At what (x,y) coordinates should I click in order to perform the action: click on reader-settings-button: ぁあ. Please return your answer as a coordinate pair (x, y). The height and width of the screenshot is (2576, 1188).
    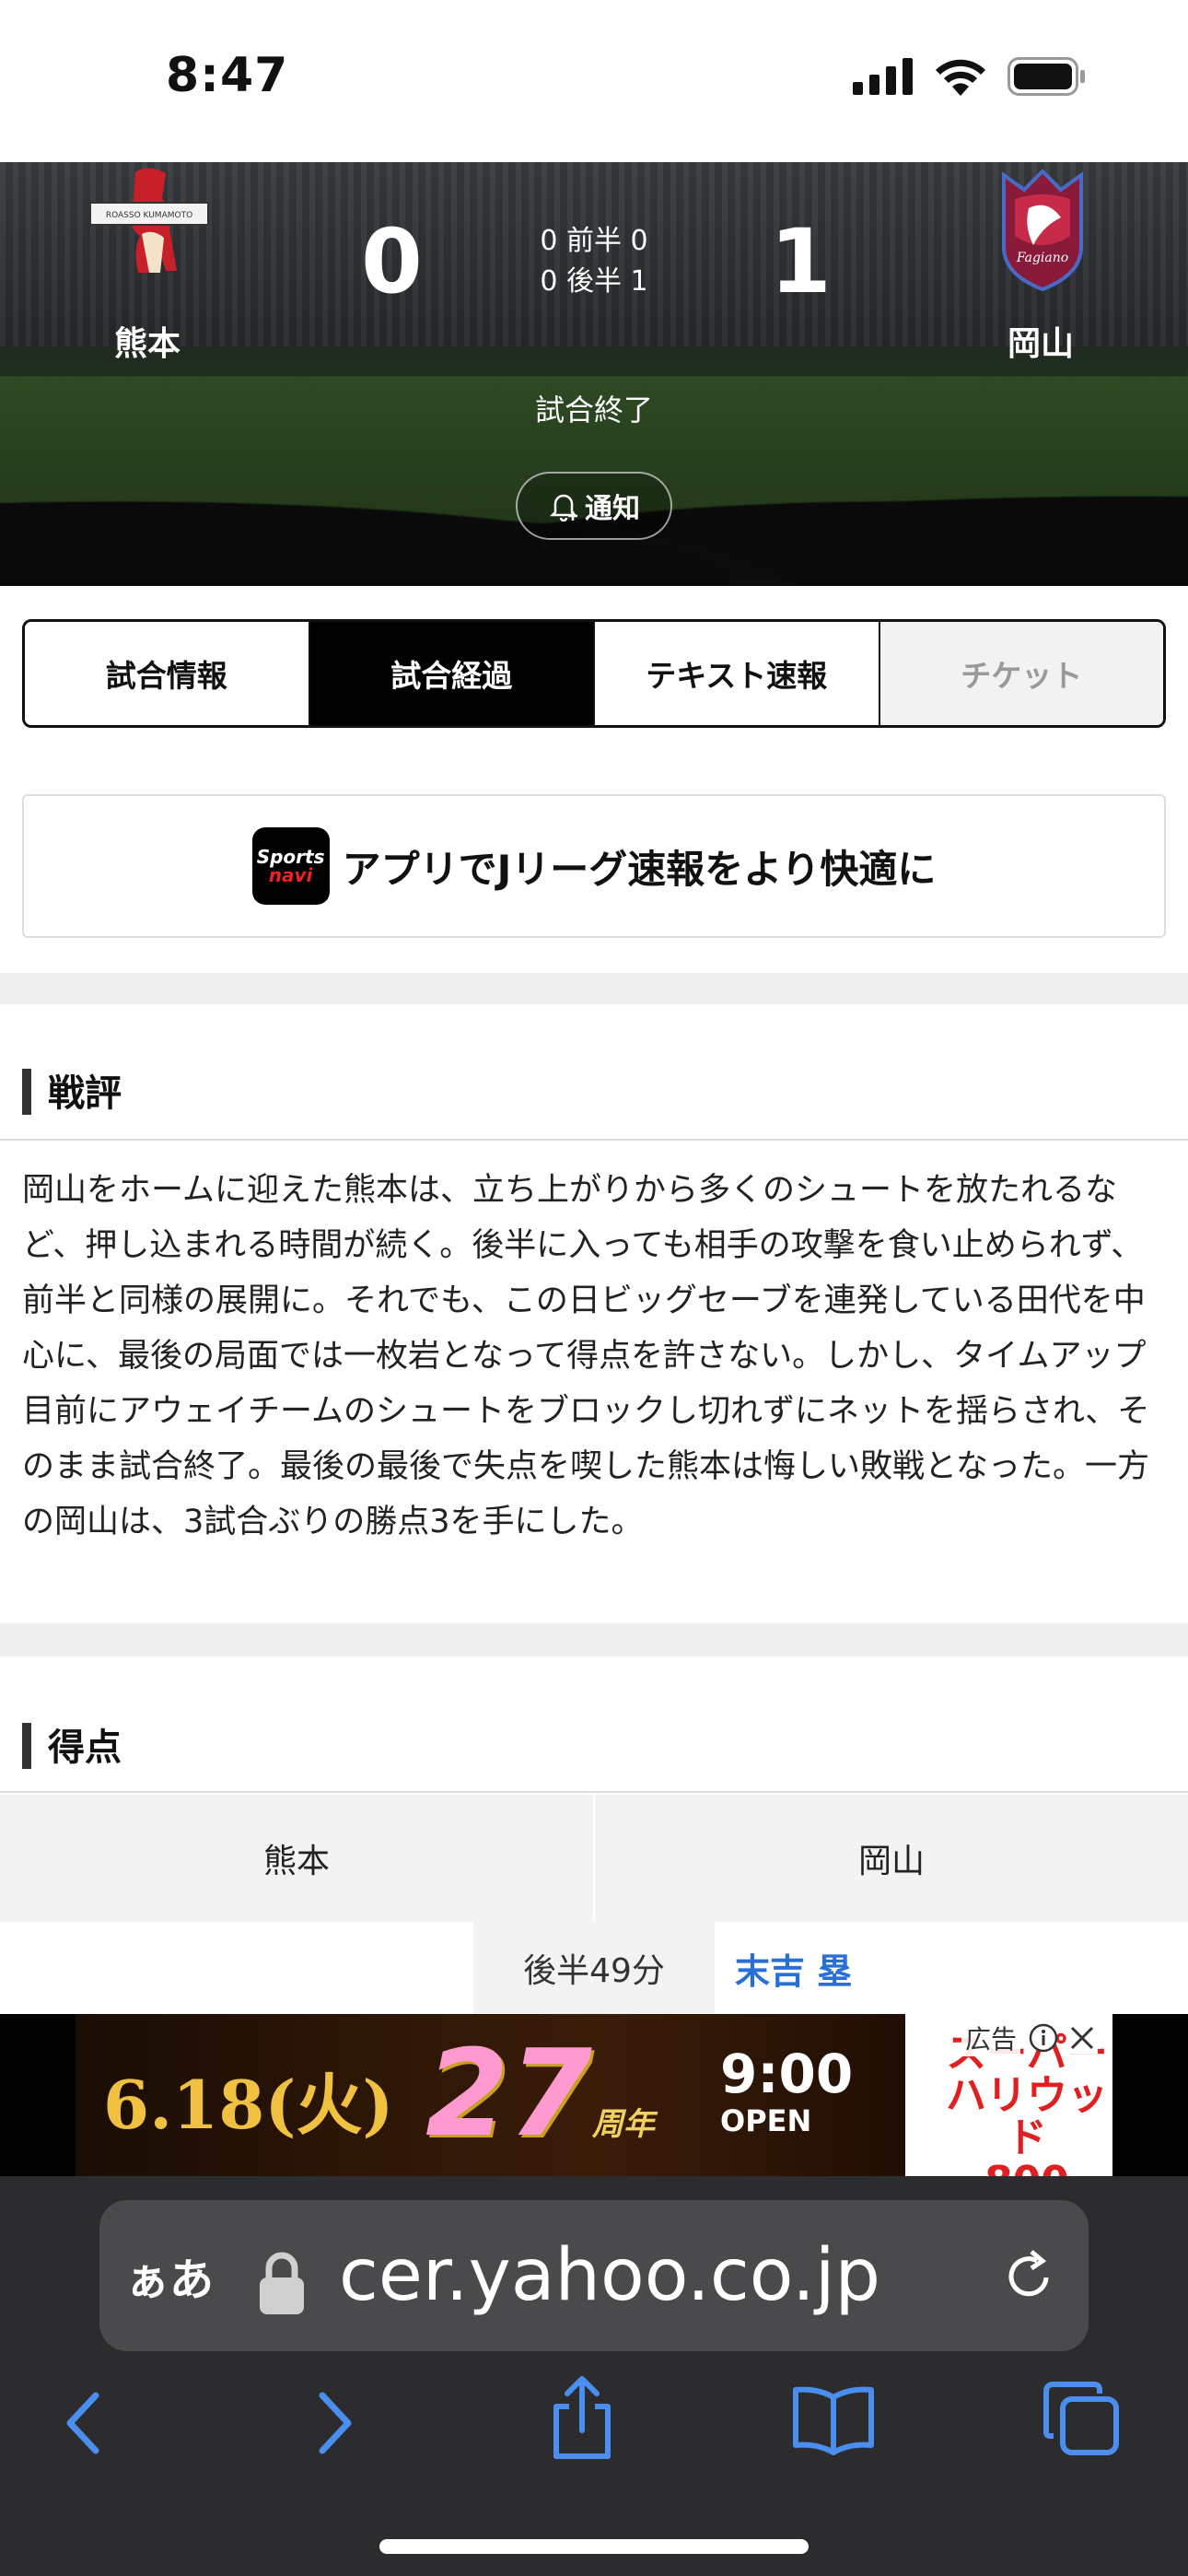
    Looking at the image, I should click on (169, 2275).